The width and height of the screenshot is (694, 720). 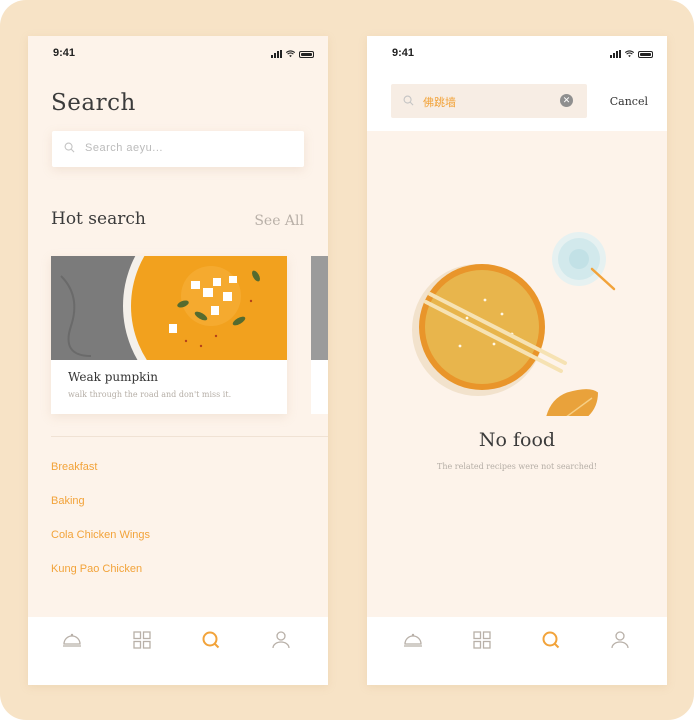 What do you see at coordinates (113, 377) in the screenshot?
I see `recipe-name: Weak pumpkin` at bounding box center [113, 377].